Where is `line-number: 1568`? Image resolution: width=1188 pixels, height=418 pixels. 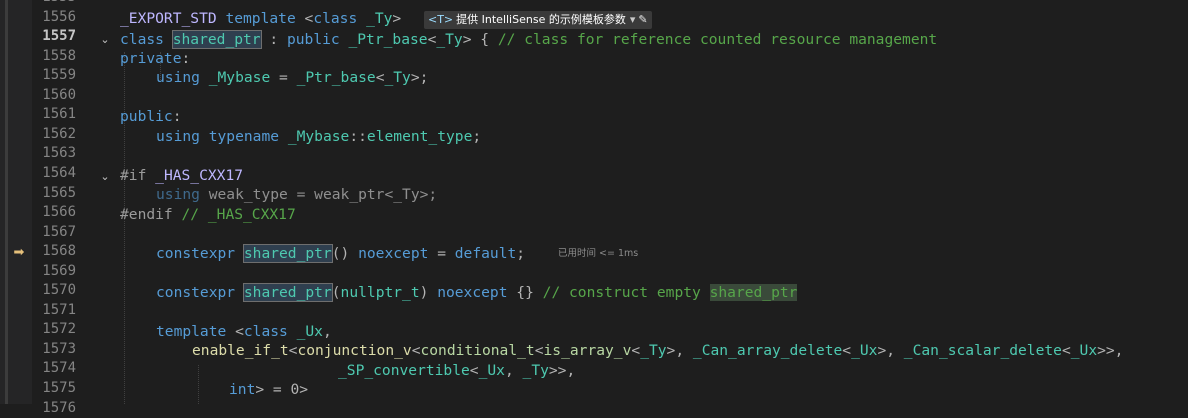
line-number: 1568 is located at coordinates (54, 252).